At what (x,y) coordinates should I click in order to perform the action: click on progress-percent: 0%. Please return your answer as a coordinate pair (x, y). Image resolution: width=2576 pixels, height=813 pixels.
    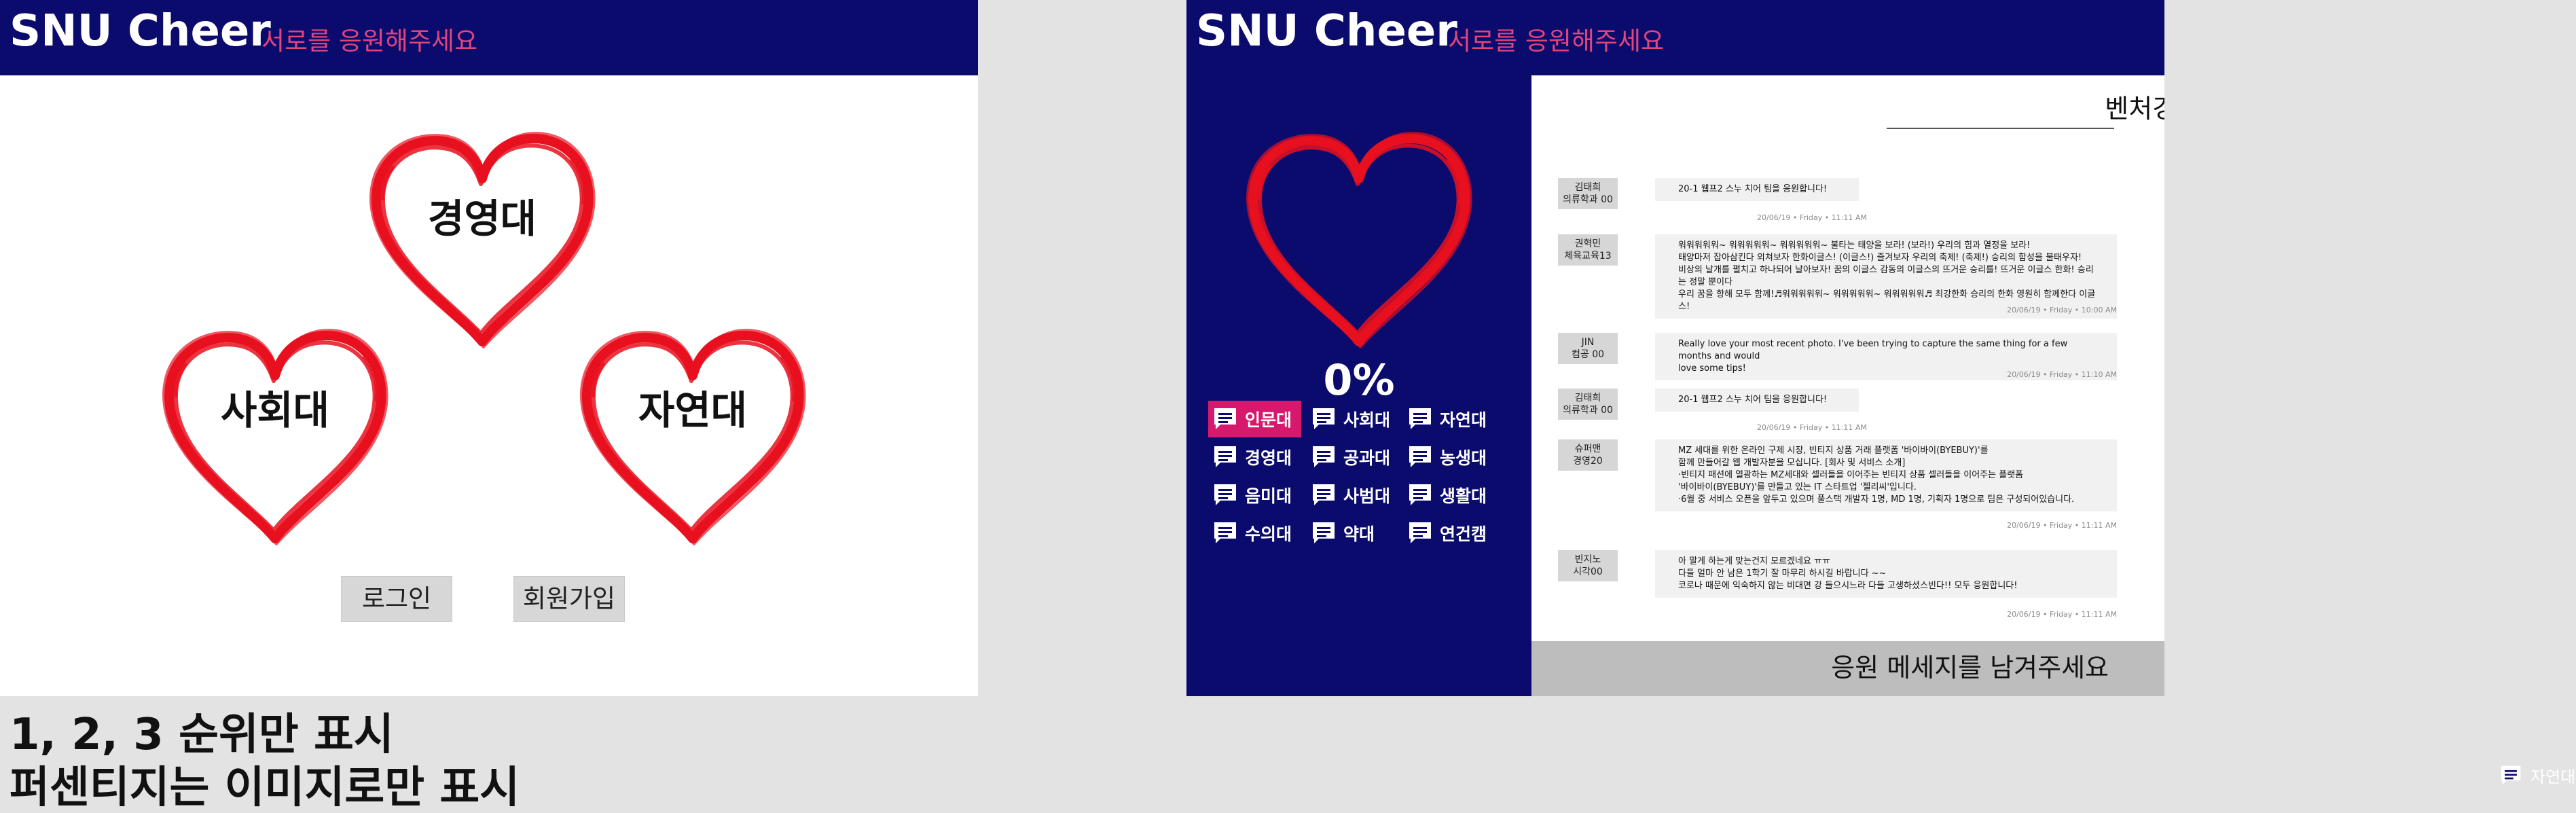
    Looking at the image, I should click on (1359, 380).